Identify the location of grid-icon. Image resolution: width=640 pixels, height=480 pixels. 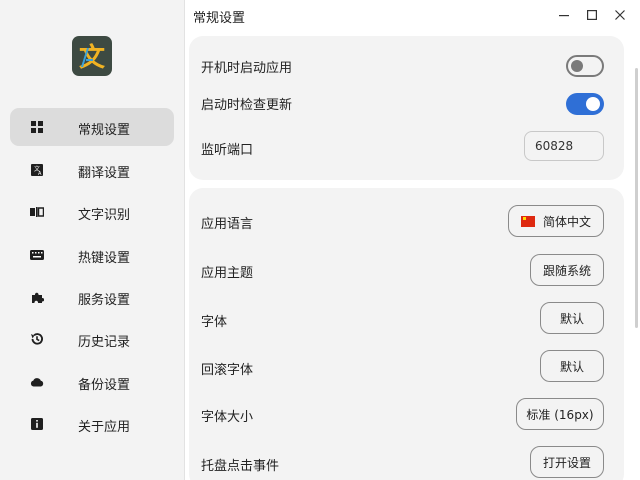
(37, 127).